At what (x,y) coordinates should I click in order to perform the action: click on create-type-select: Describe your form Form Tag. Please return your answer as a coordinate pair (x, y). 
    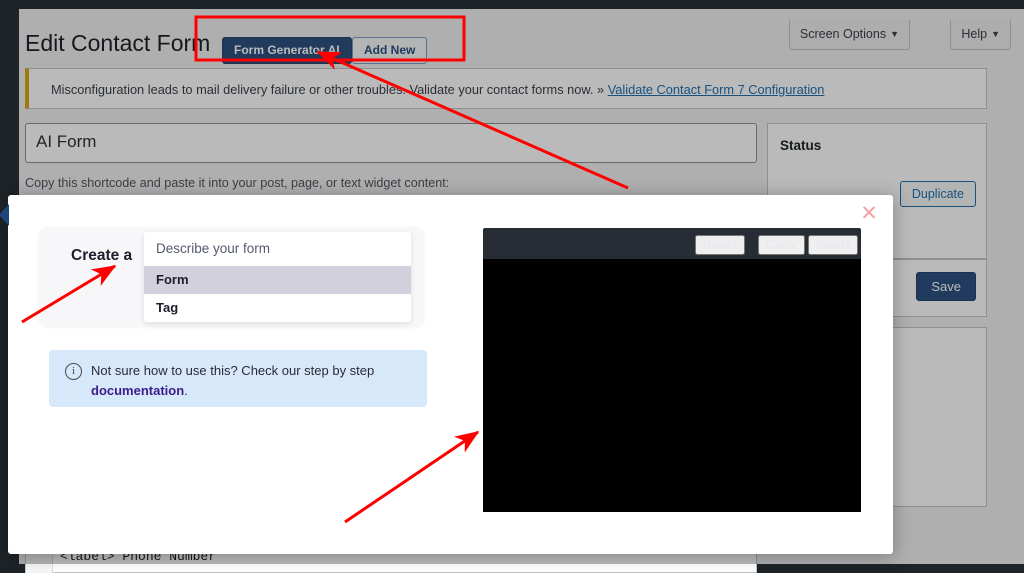
    Looking at the image, I should click on (277, 277).